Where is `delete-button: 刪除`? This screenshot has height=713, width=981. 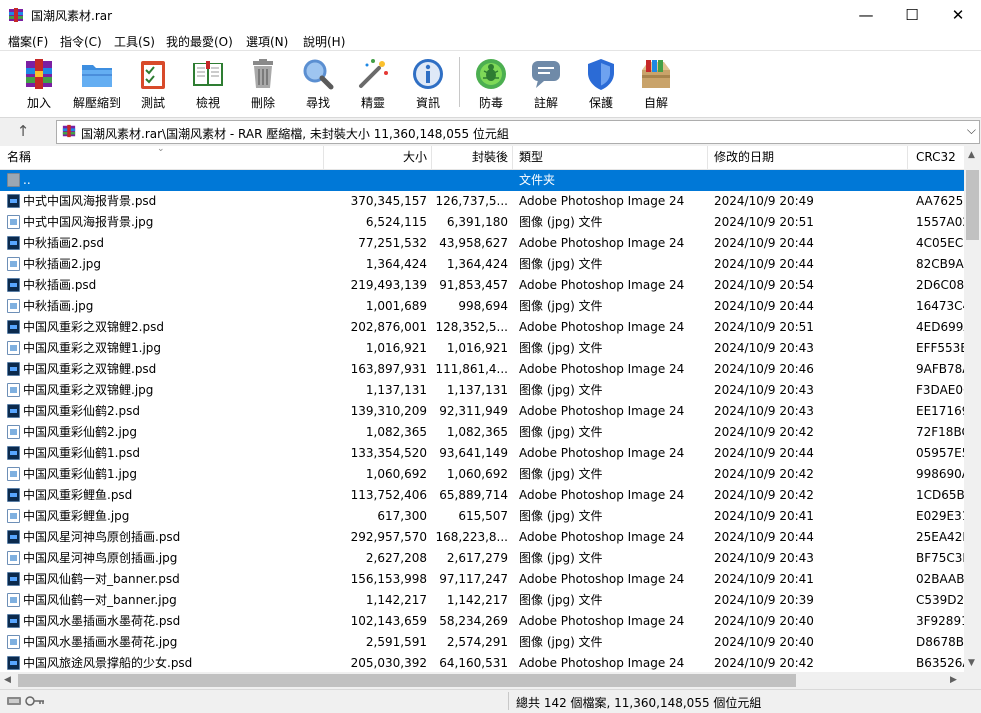
delete-button: 刪除 is located at coordinates (263, 83).